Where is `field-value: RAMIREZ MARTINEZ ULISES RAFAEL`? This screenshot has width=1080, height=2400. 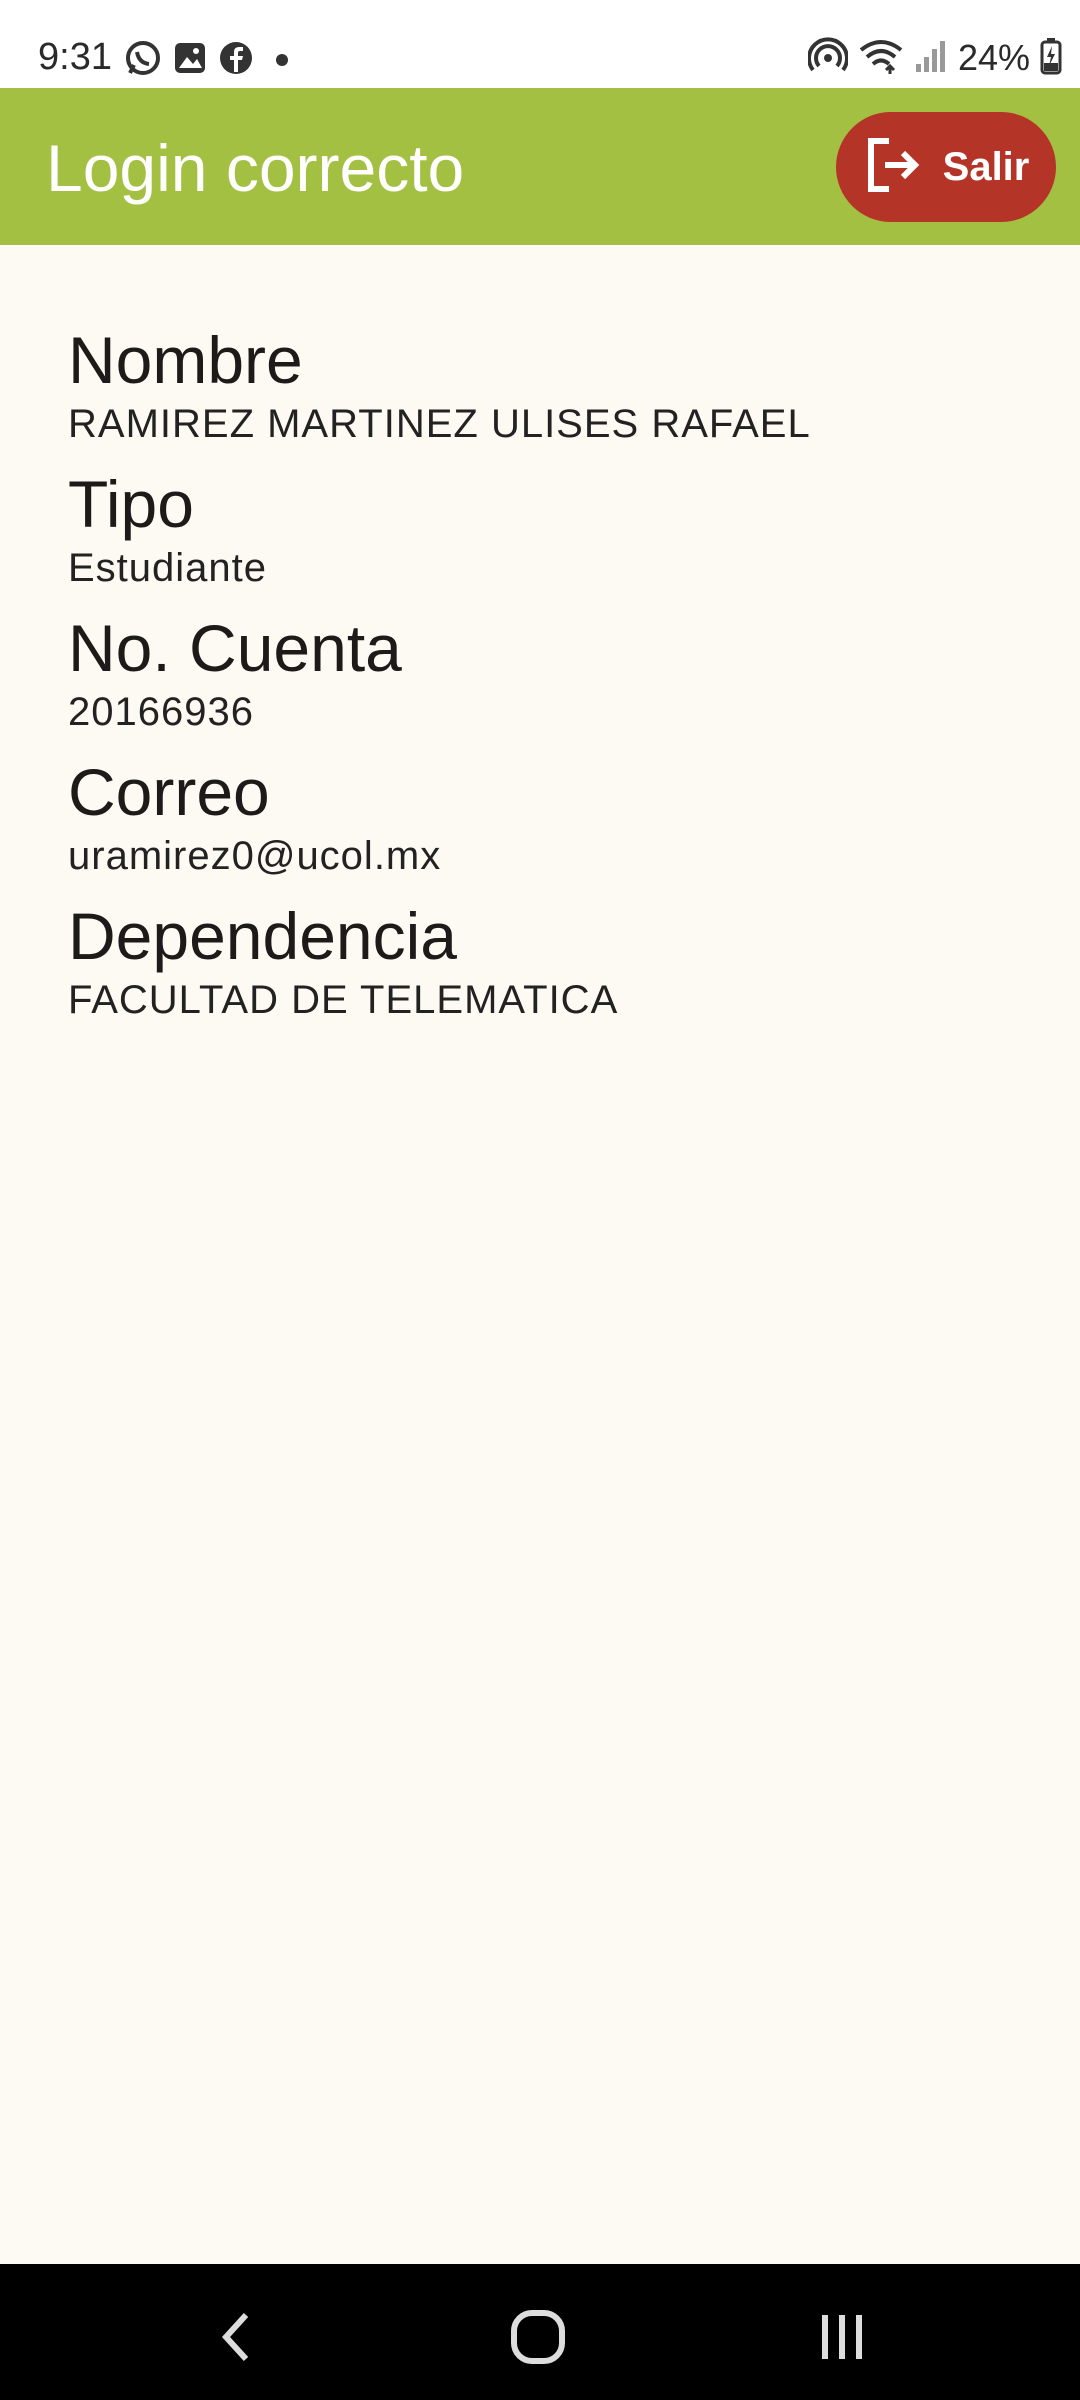
field-value: RAMIREZ MARTINEZ ULISES RAFAEL is located at coordinates (439, 424).